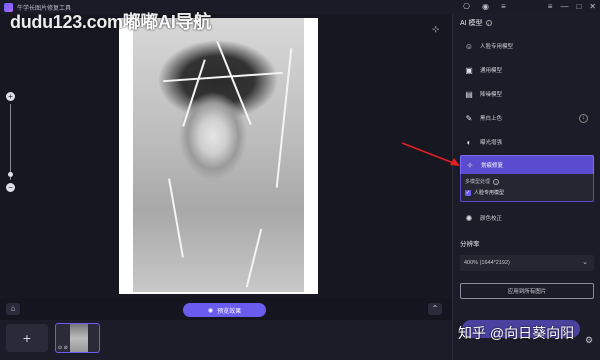 The height and width of the screenshot is (360, 600). What do you see at coordinates (436, 29) in the screenshot?
I see `crop-icon: ⊹` at bounding box center [436, 29].